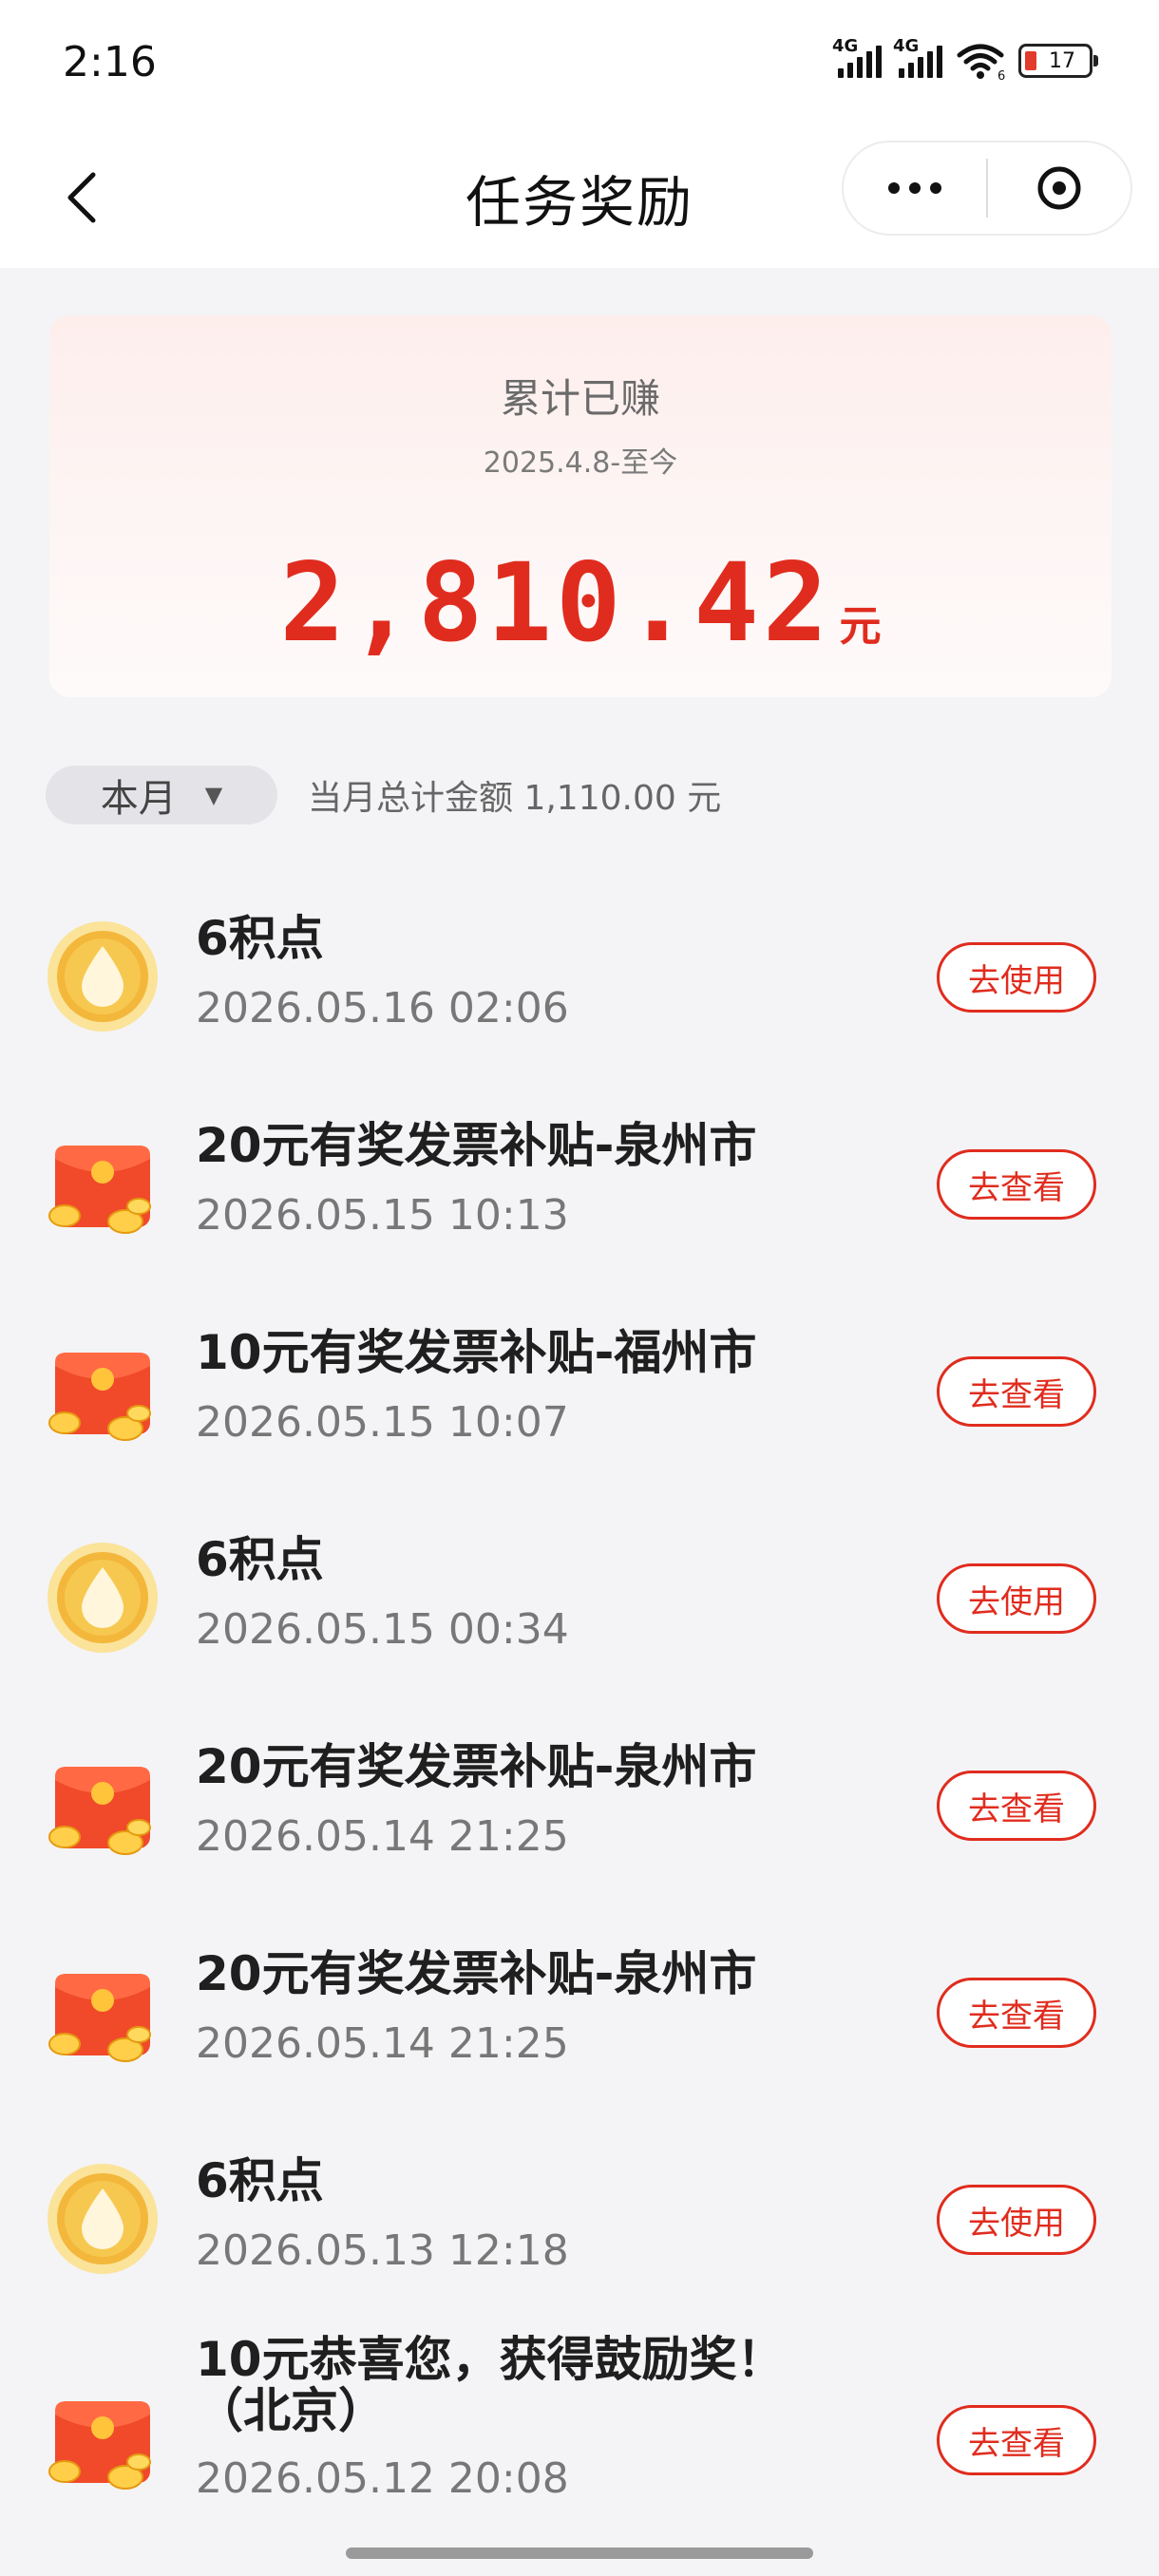 Image resolution: width=1159 pixels, height=2576 pixels. Describe the element at coordinates (213, 795) in the screenshot. I see `caret-down-icon: ▼` at that location.